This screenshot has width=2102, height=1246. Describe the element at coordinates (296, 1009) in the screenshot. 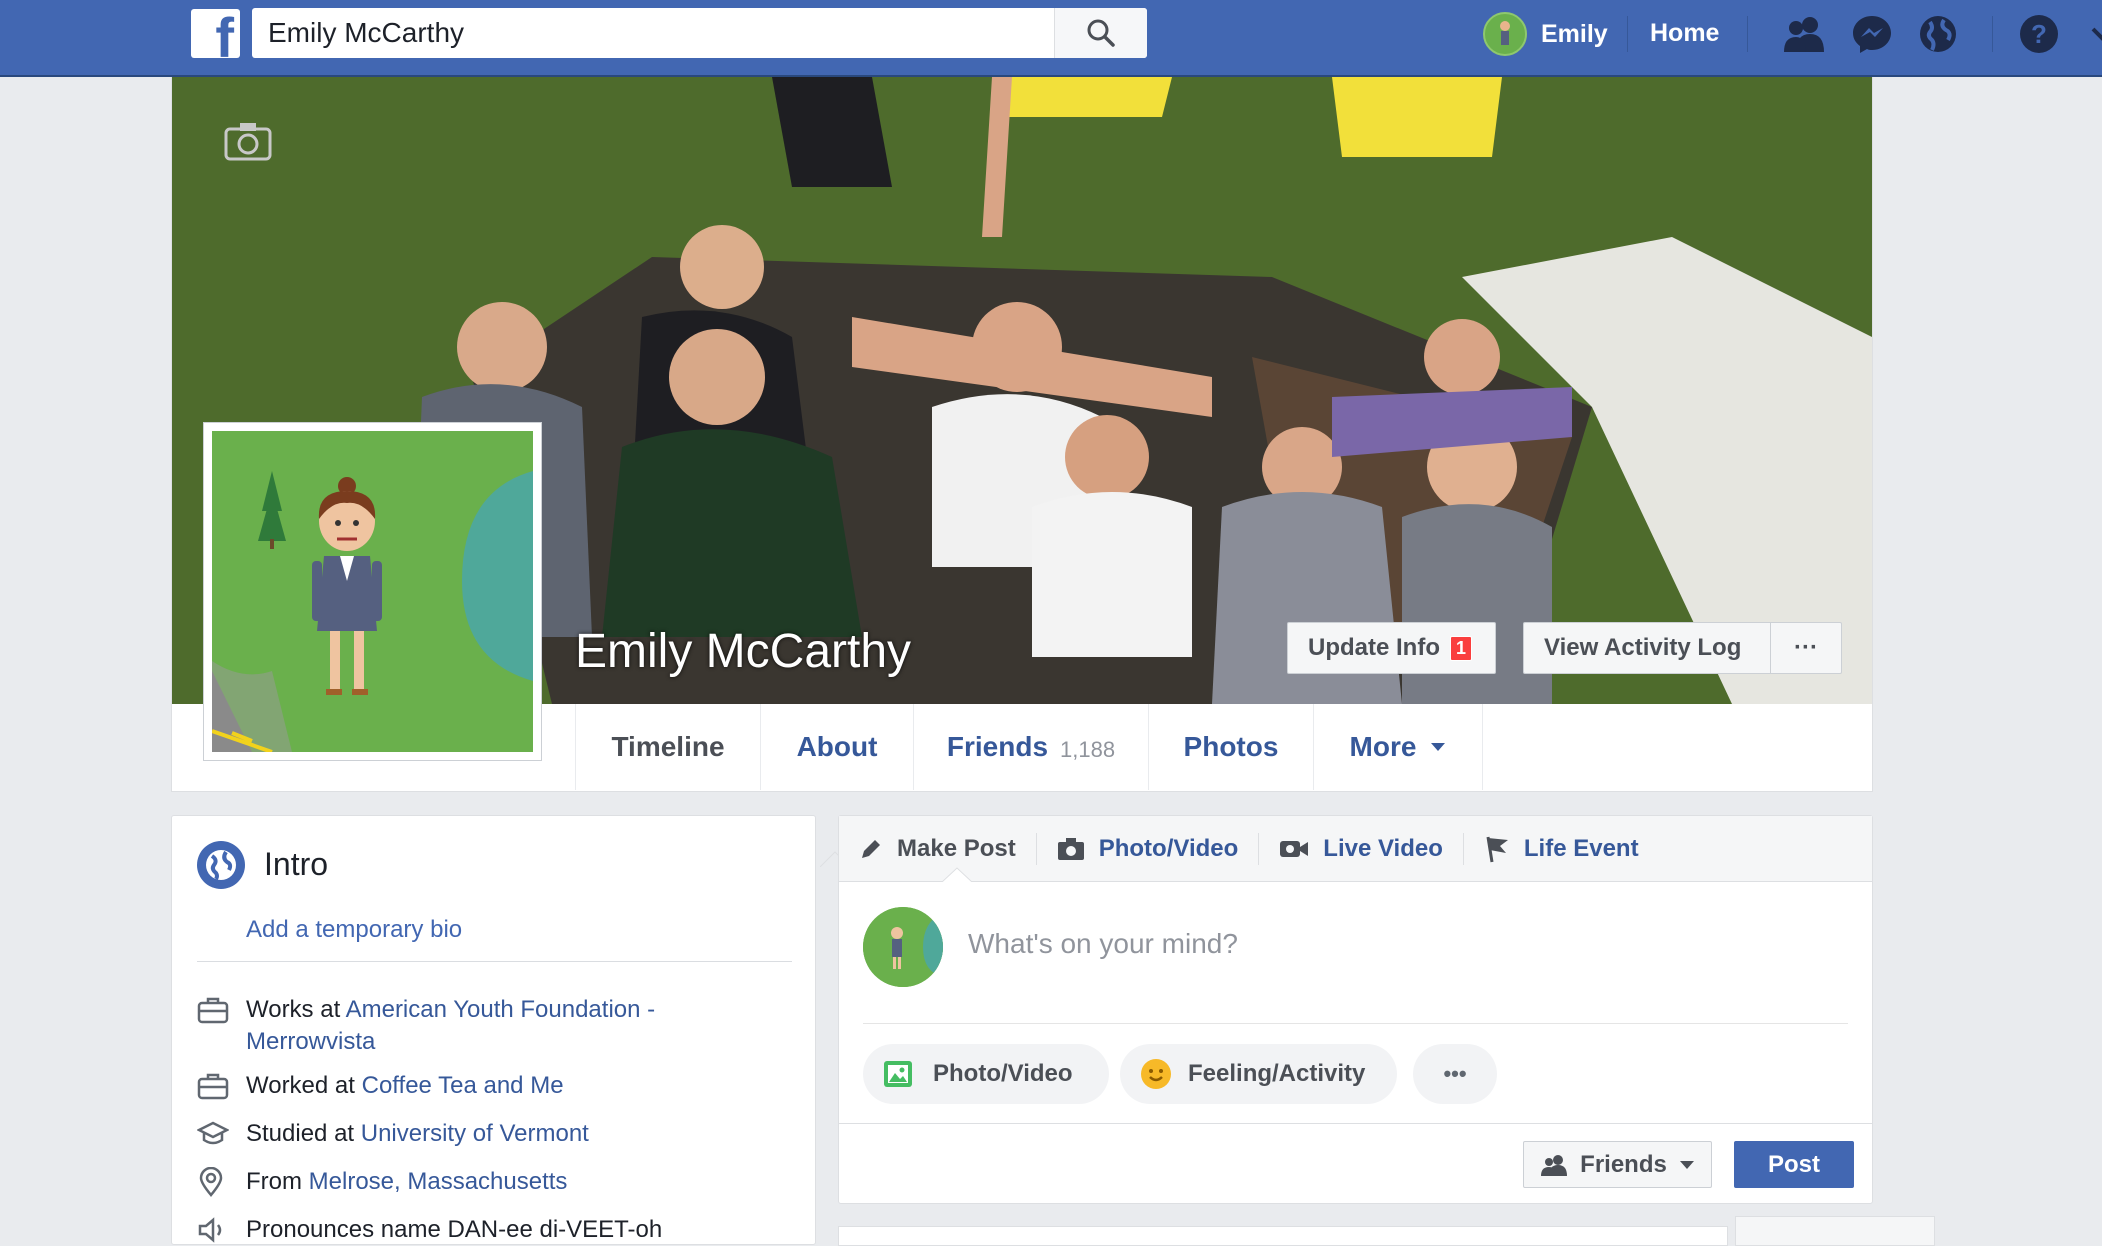

I see `work-prefix: Works at` at that location.